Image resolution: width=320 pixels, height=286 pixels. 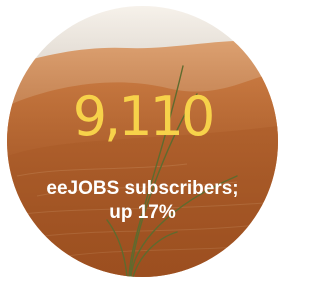 What do you see at coordinates (142, 201) in the screenshot?
I see `subscriber-caption: eeJOBS subscribers; up 17%` at bounding box center [142, 201].